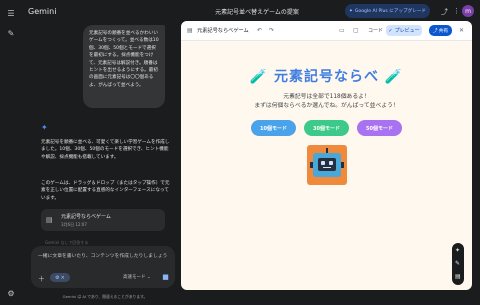  Describe the element at coordinates (443, 31) in the screenshot. I see `share-label: 共有` at that location.